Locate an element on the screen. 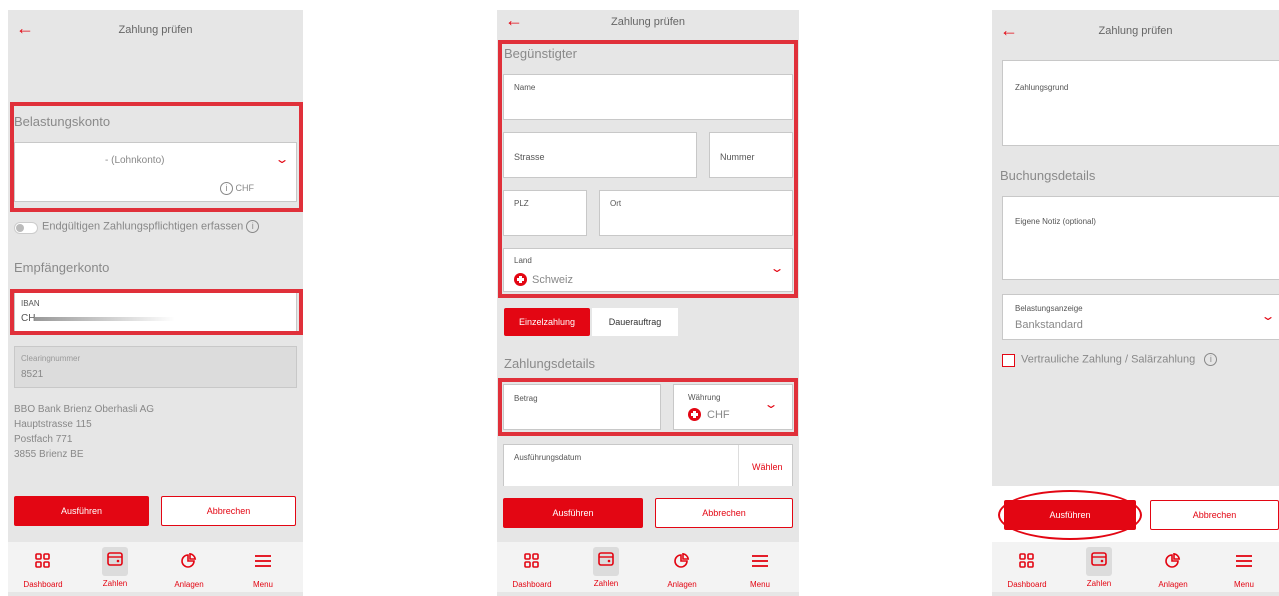  payer-toggle is located at coordinates (26, 228).